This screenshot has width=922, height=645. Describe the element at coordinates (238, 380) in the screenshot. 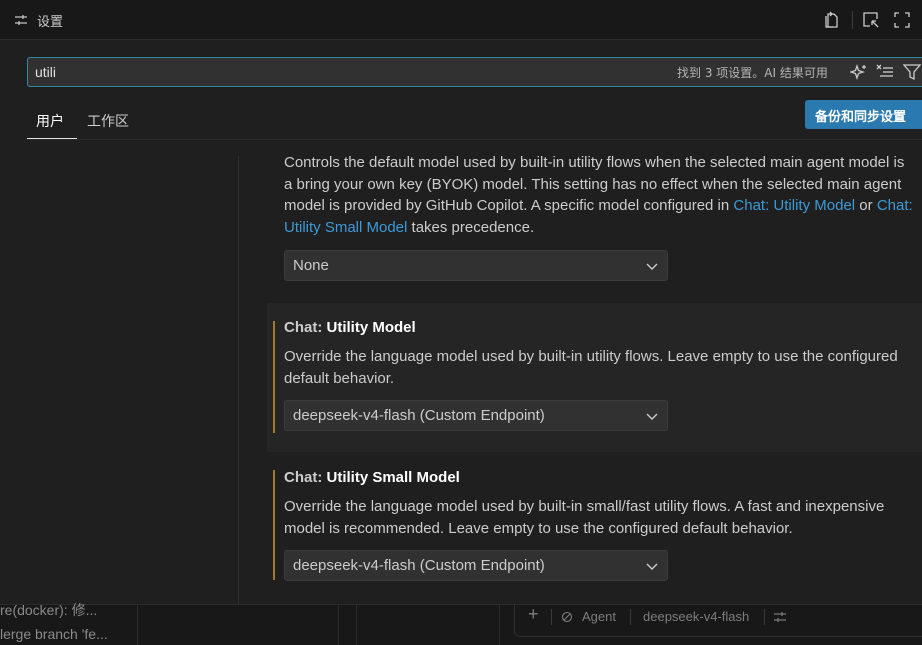

I see `toc-divider` at that location.